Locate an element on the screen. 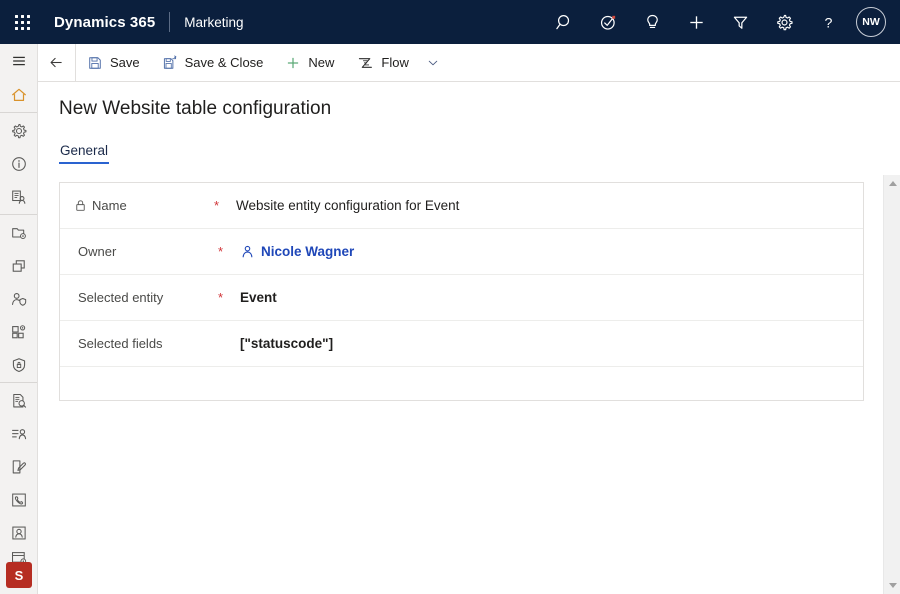 The image size is (900, 594). flow-button-label: Flow is located at coordinates (395, 62).